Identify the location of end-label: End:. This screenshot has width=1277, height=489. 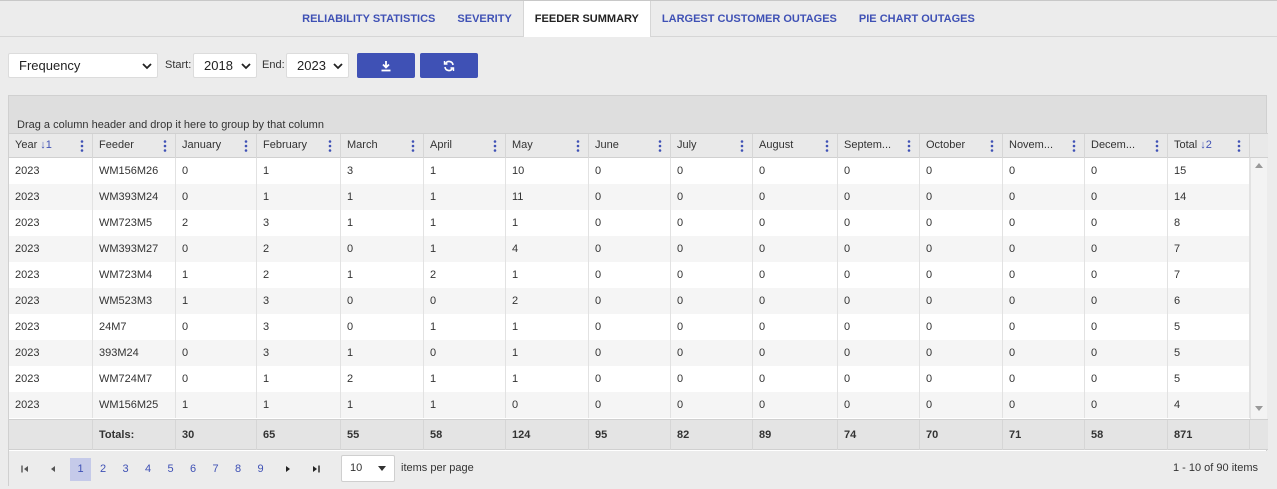
(273, 65).